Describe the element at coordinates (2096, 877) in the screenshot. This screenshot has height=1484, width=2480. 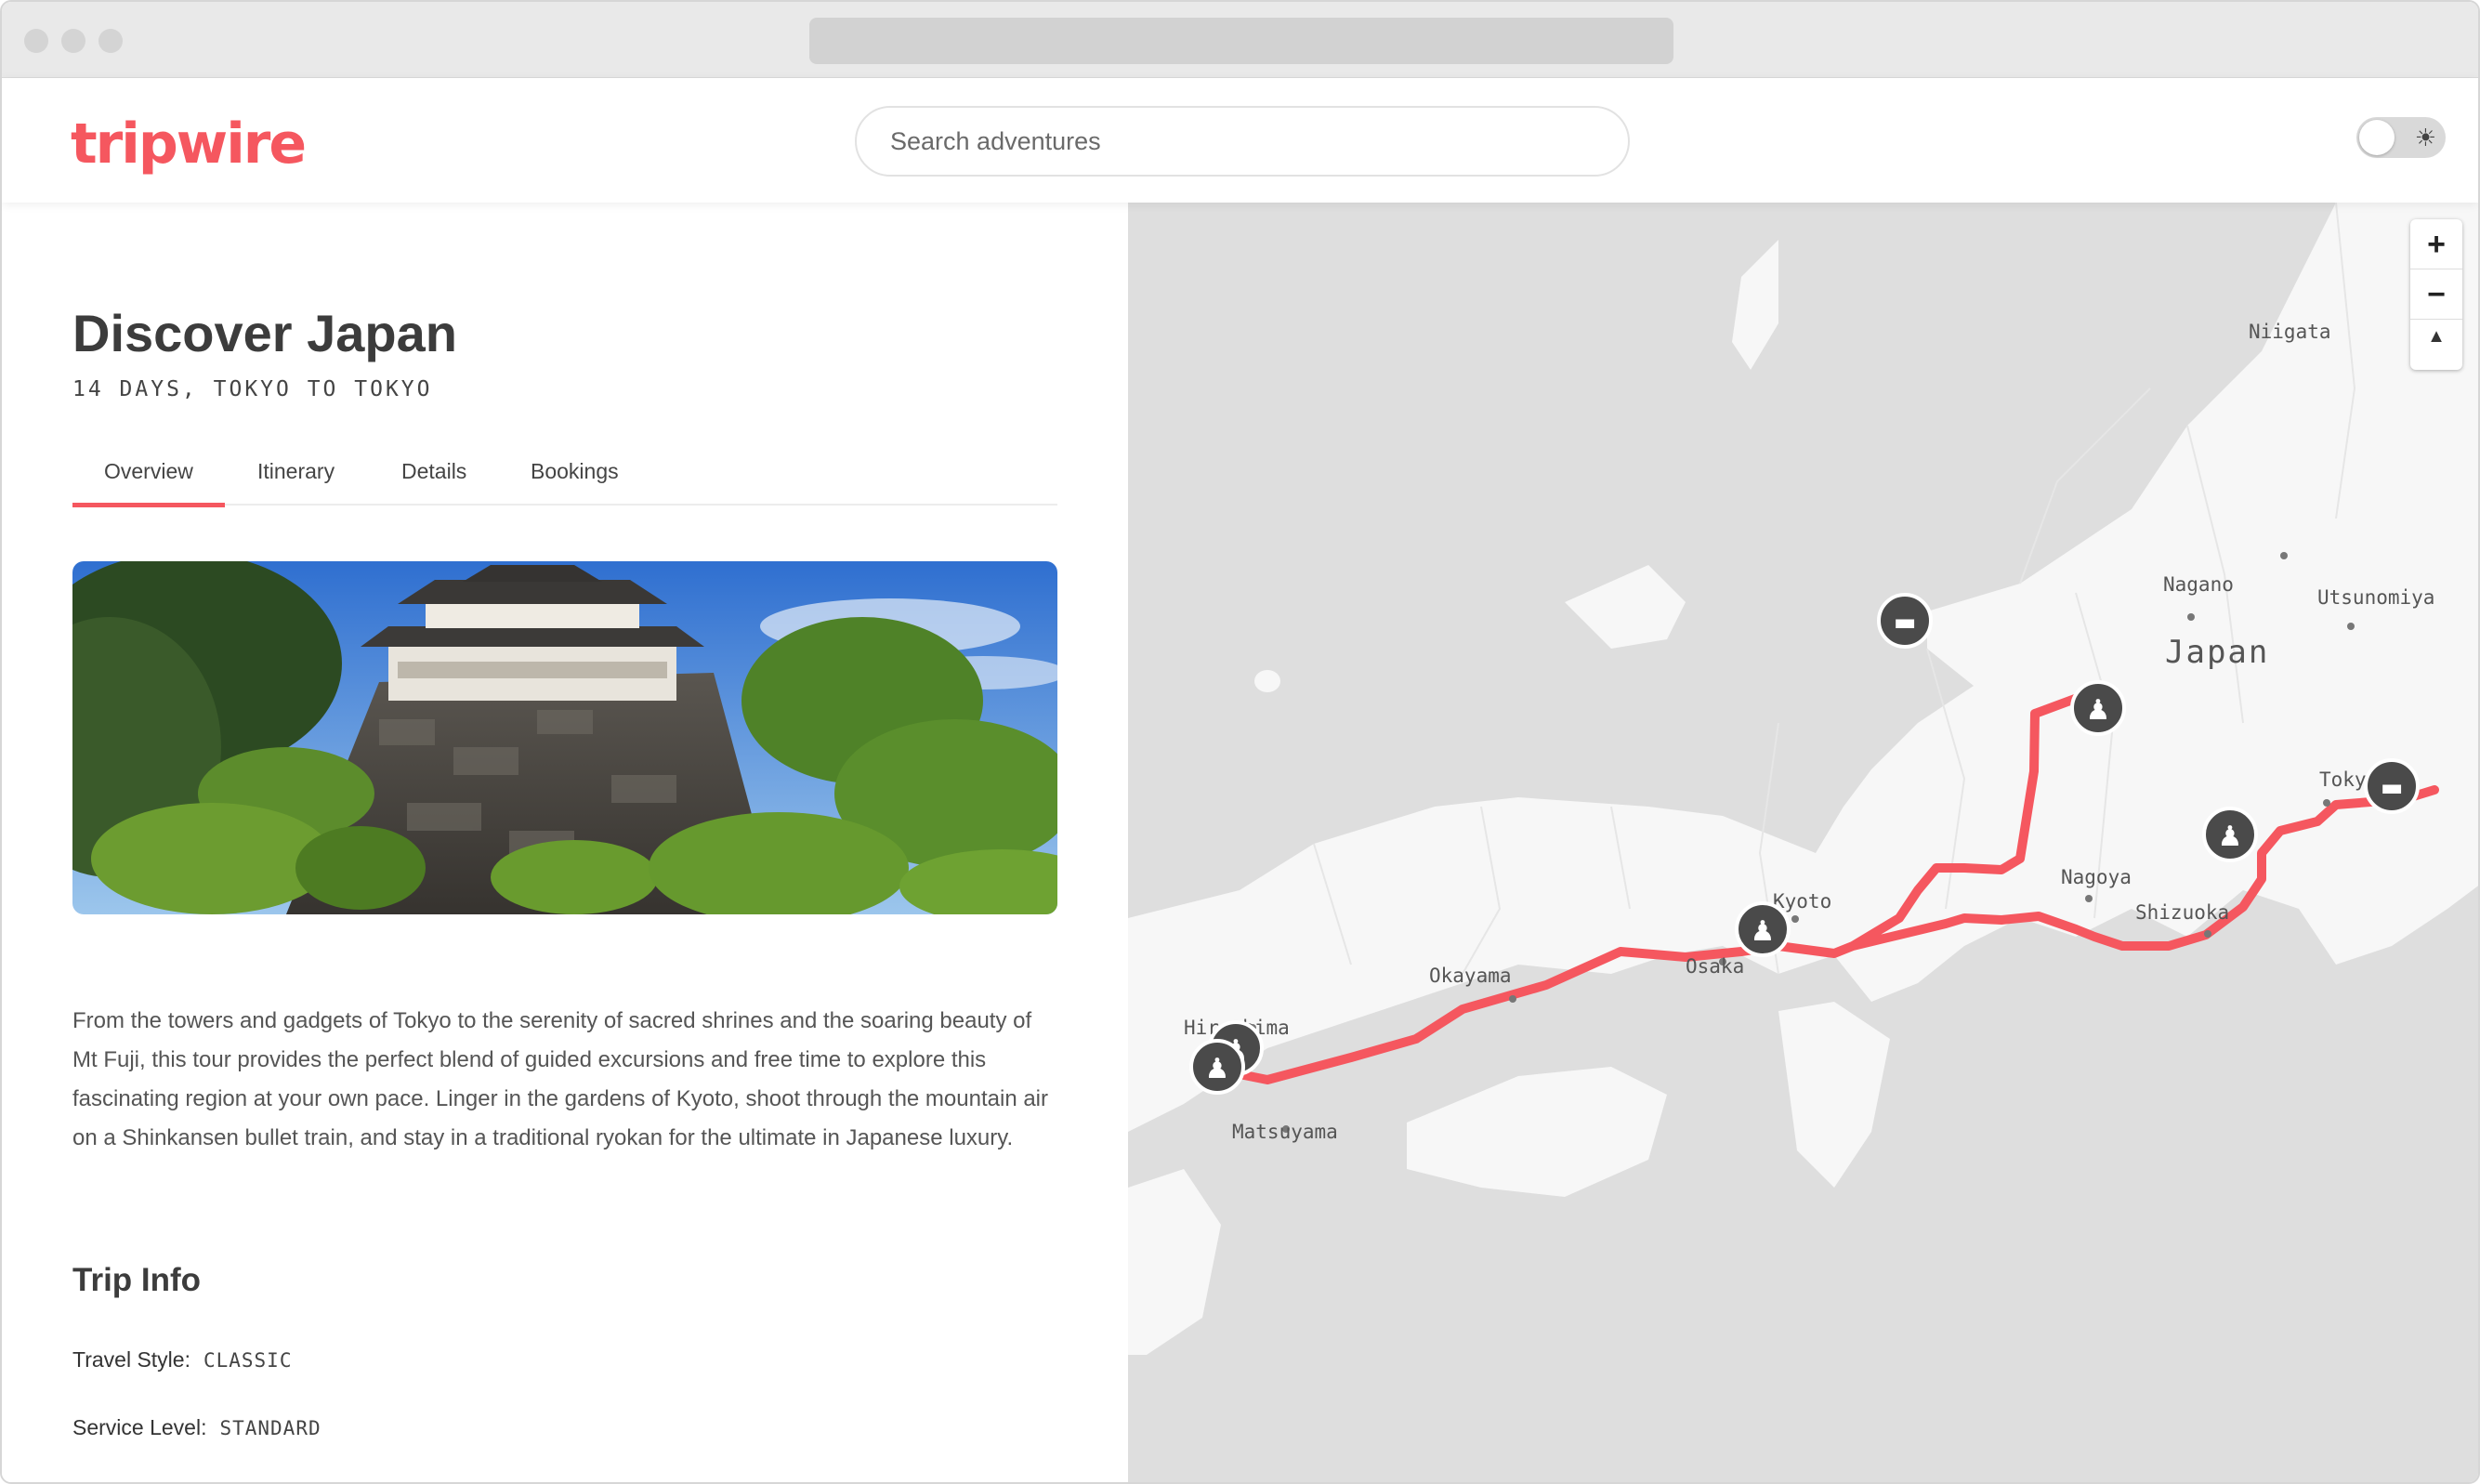
I see `place-label-nagoya: Nagoya` at that location.